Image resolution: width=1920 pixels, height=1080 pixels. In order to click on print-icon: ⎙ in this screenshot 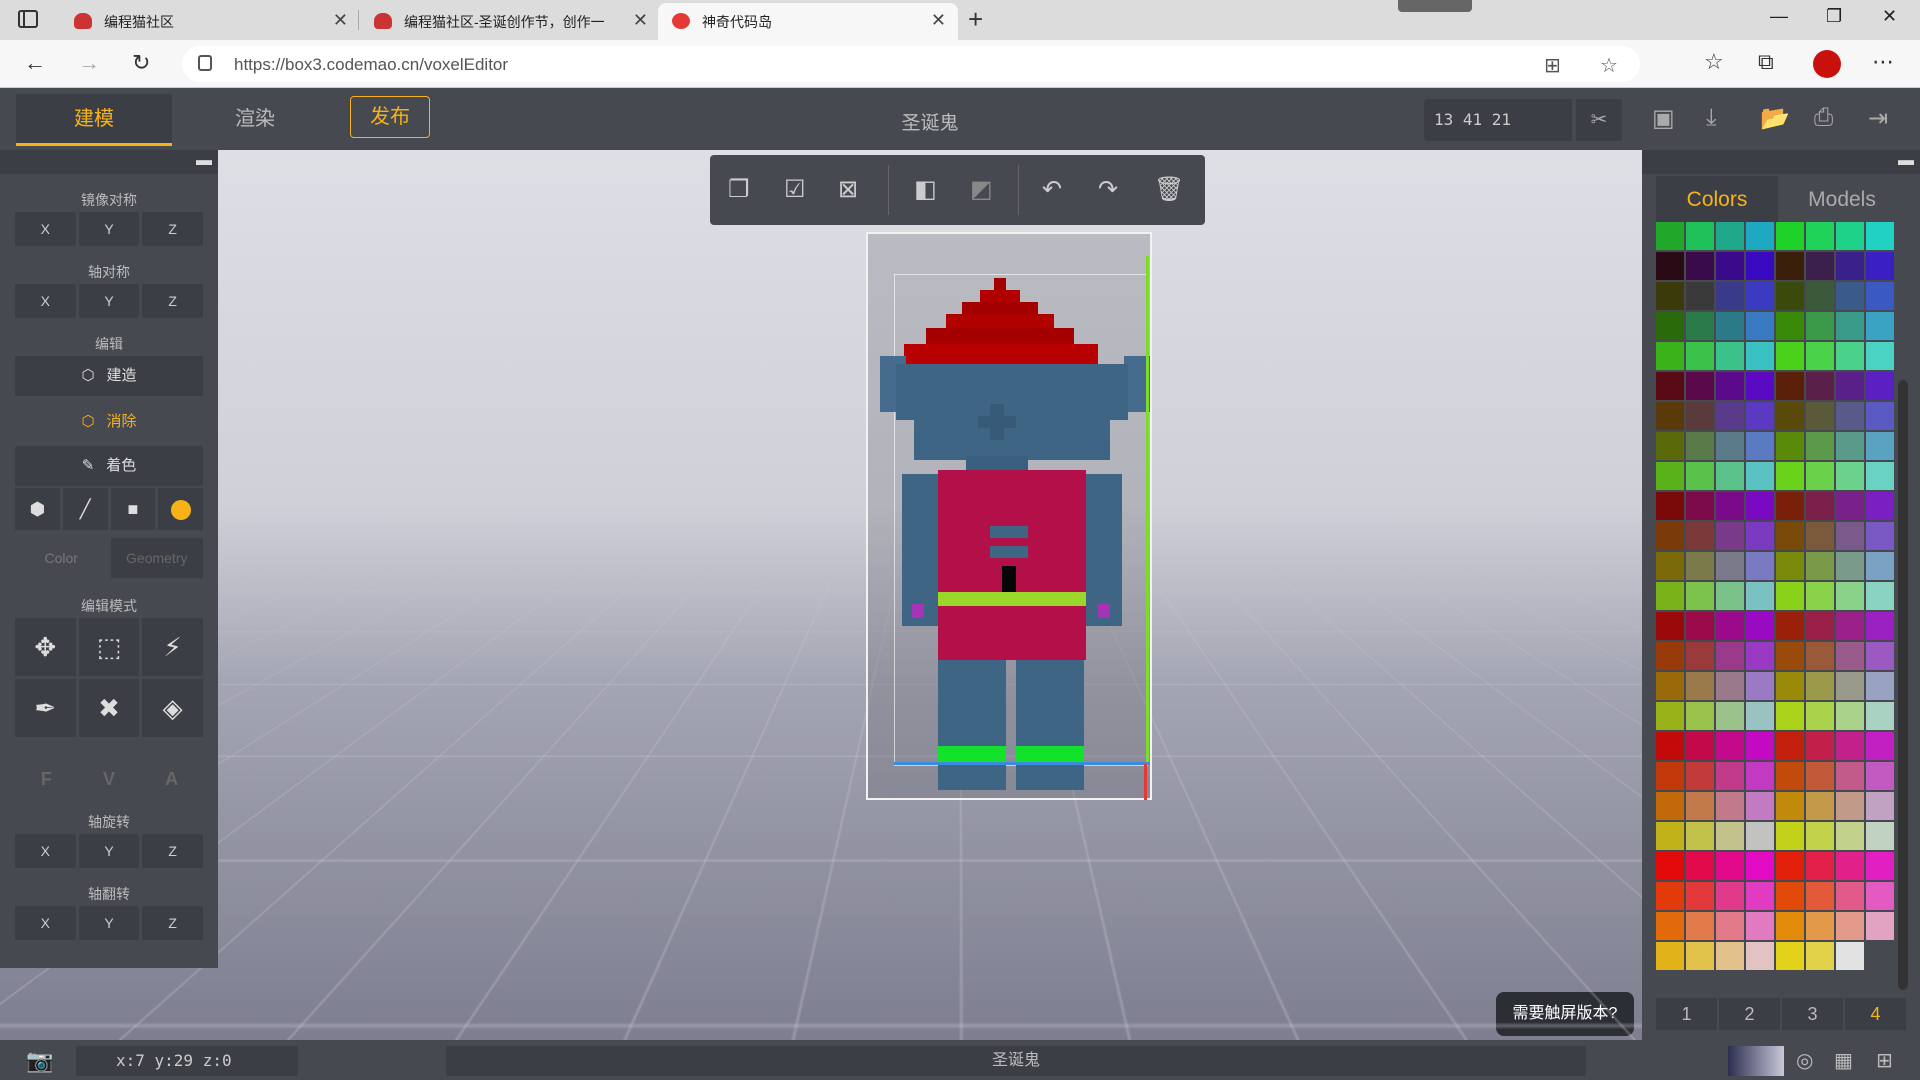, I will do `click(1823, 118)`.